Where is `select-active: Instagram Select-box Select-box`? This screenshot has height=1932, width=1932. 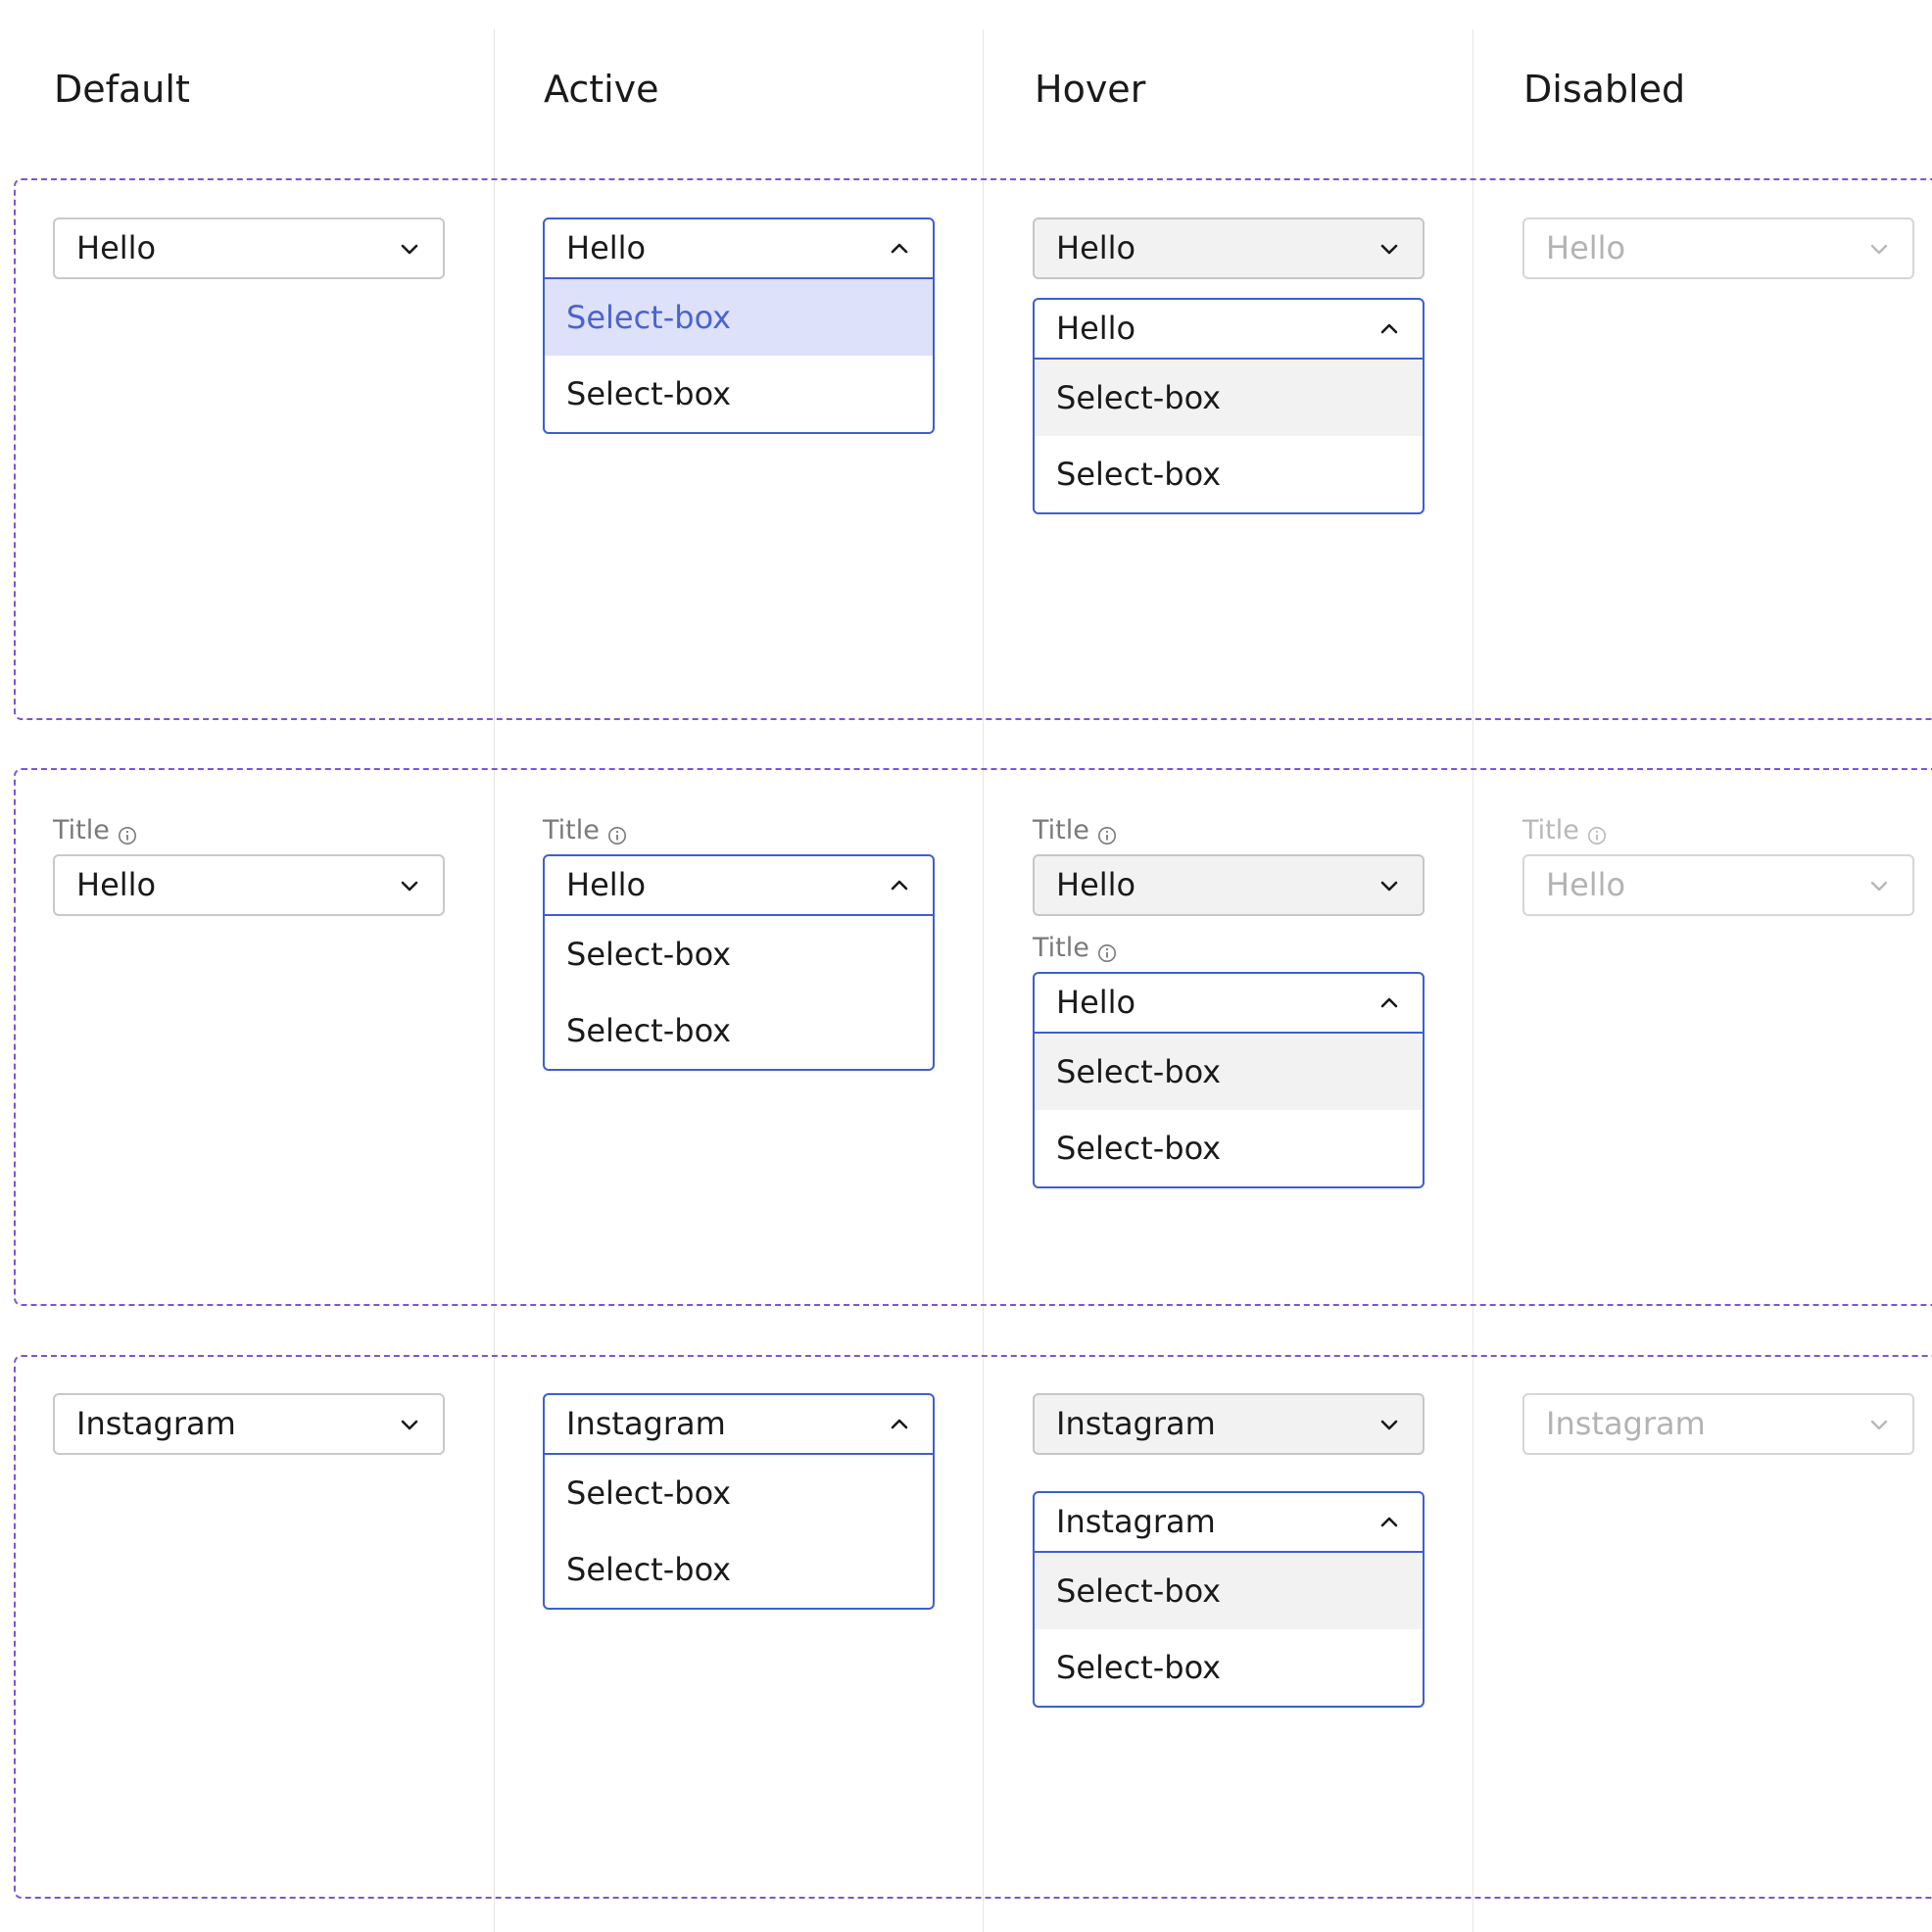 select-active: Instagram Select-box Select-box is located at coordinates (739, 1501).